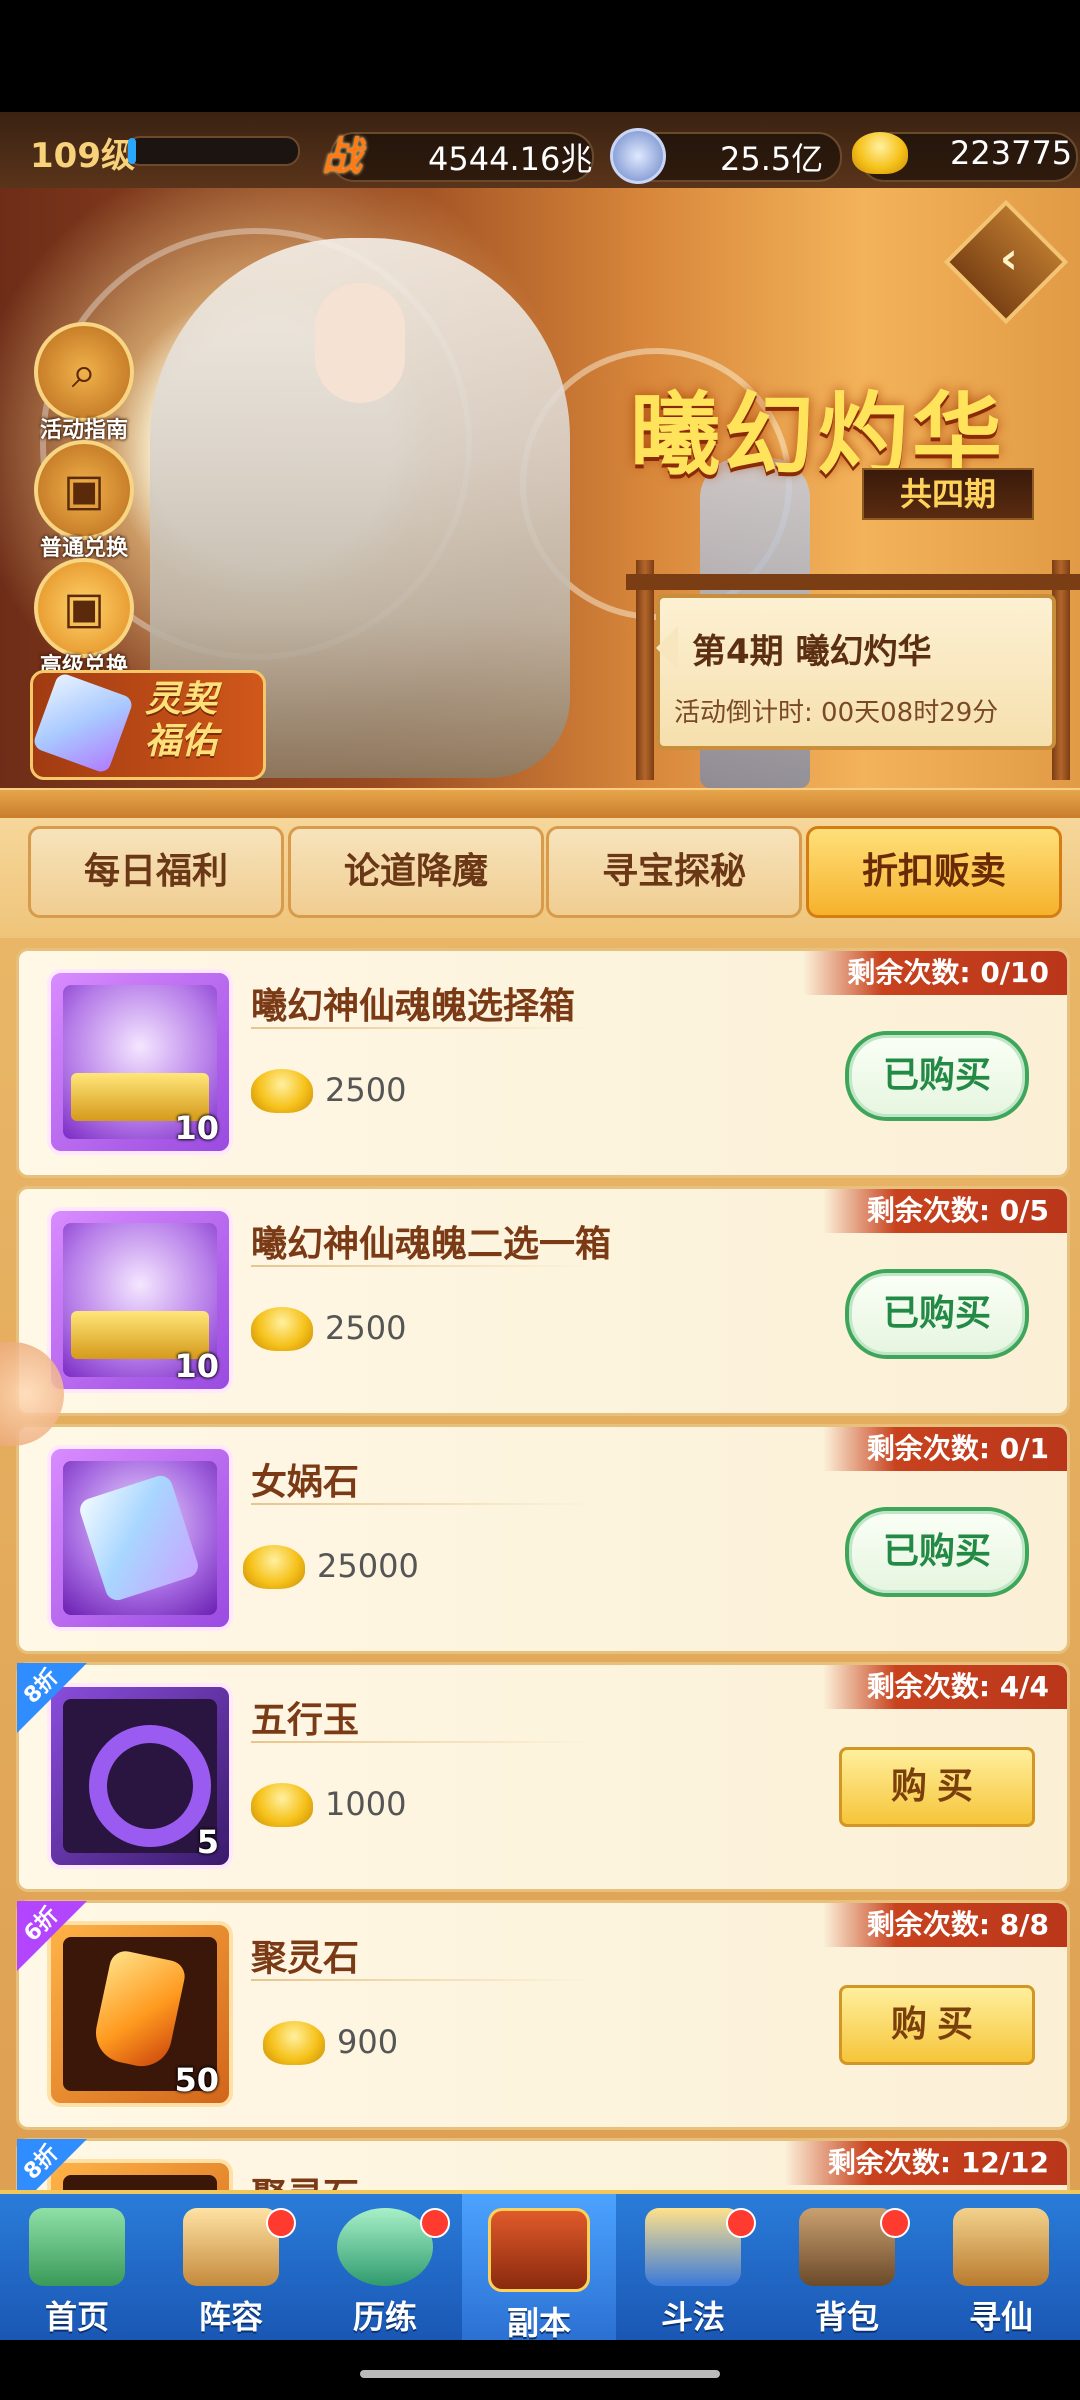 The image size is (1080, 2400). I want to click on nav-label: 首页, so click(76, 2317).